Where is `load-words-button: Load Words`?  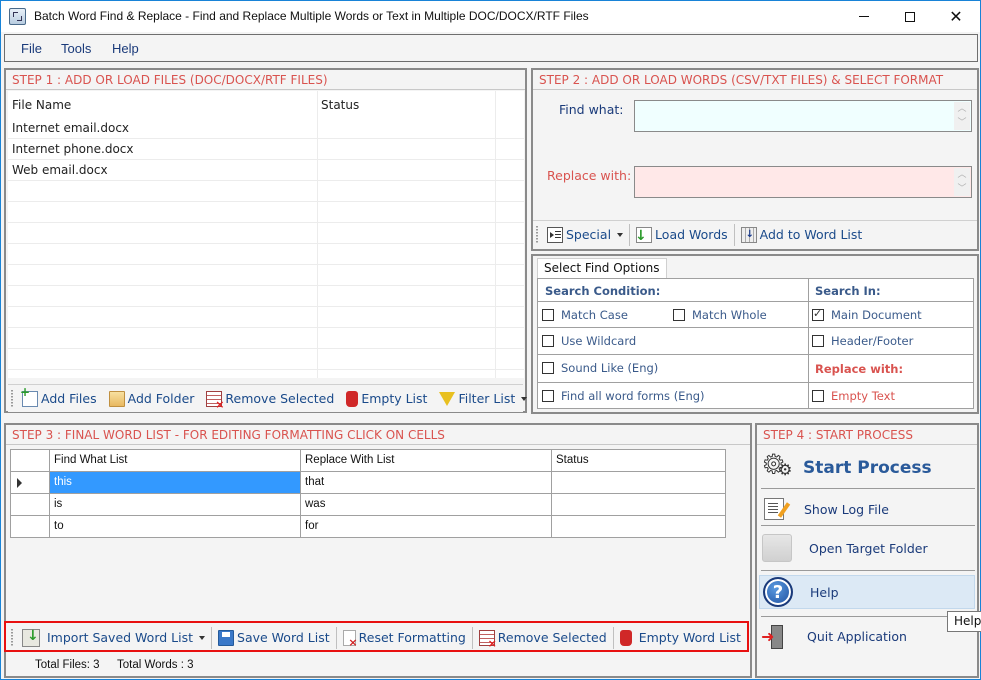
load-words-button: Load Words is located at coordinates (682, 235).